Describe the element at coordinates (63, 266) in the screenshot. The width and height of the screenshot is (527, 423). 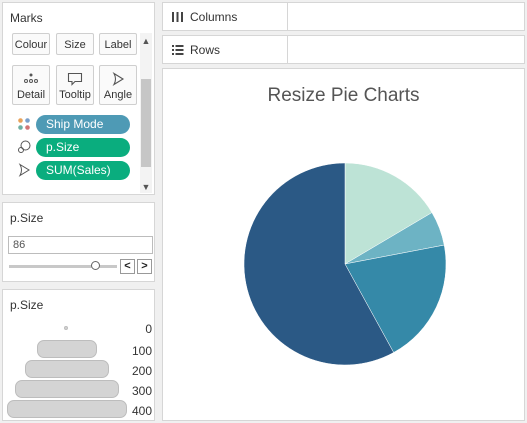
I see `parameter-slider` at that location.